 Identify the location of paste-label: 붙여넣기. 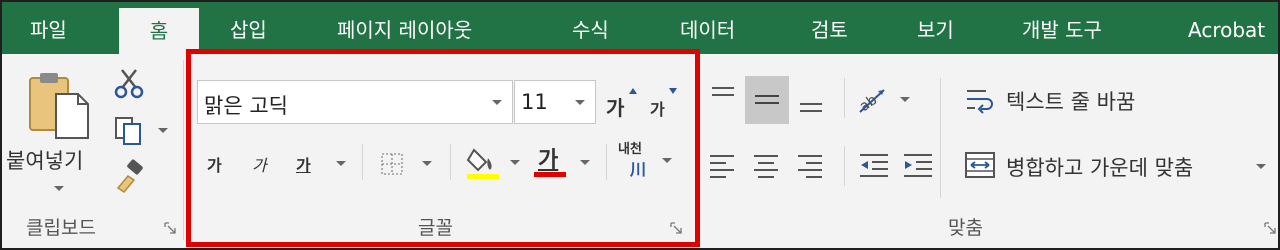
(45, 161).